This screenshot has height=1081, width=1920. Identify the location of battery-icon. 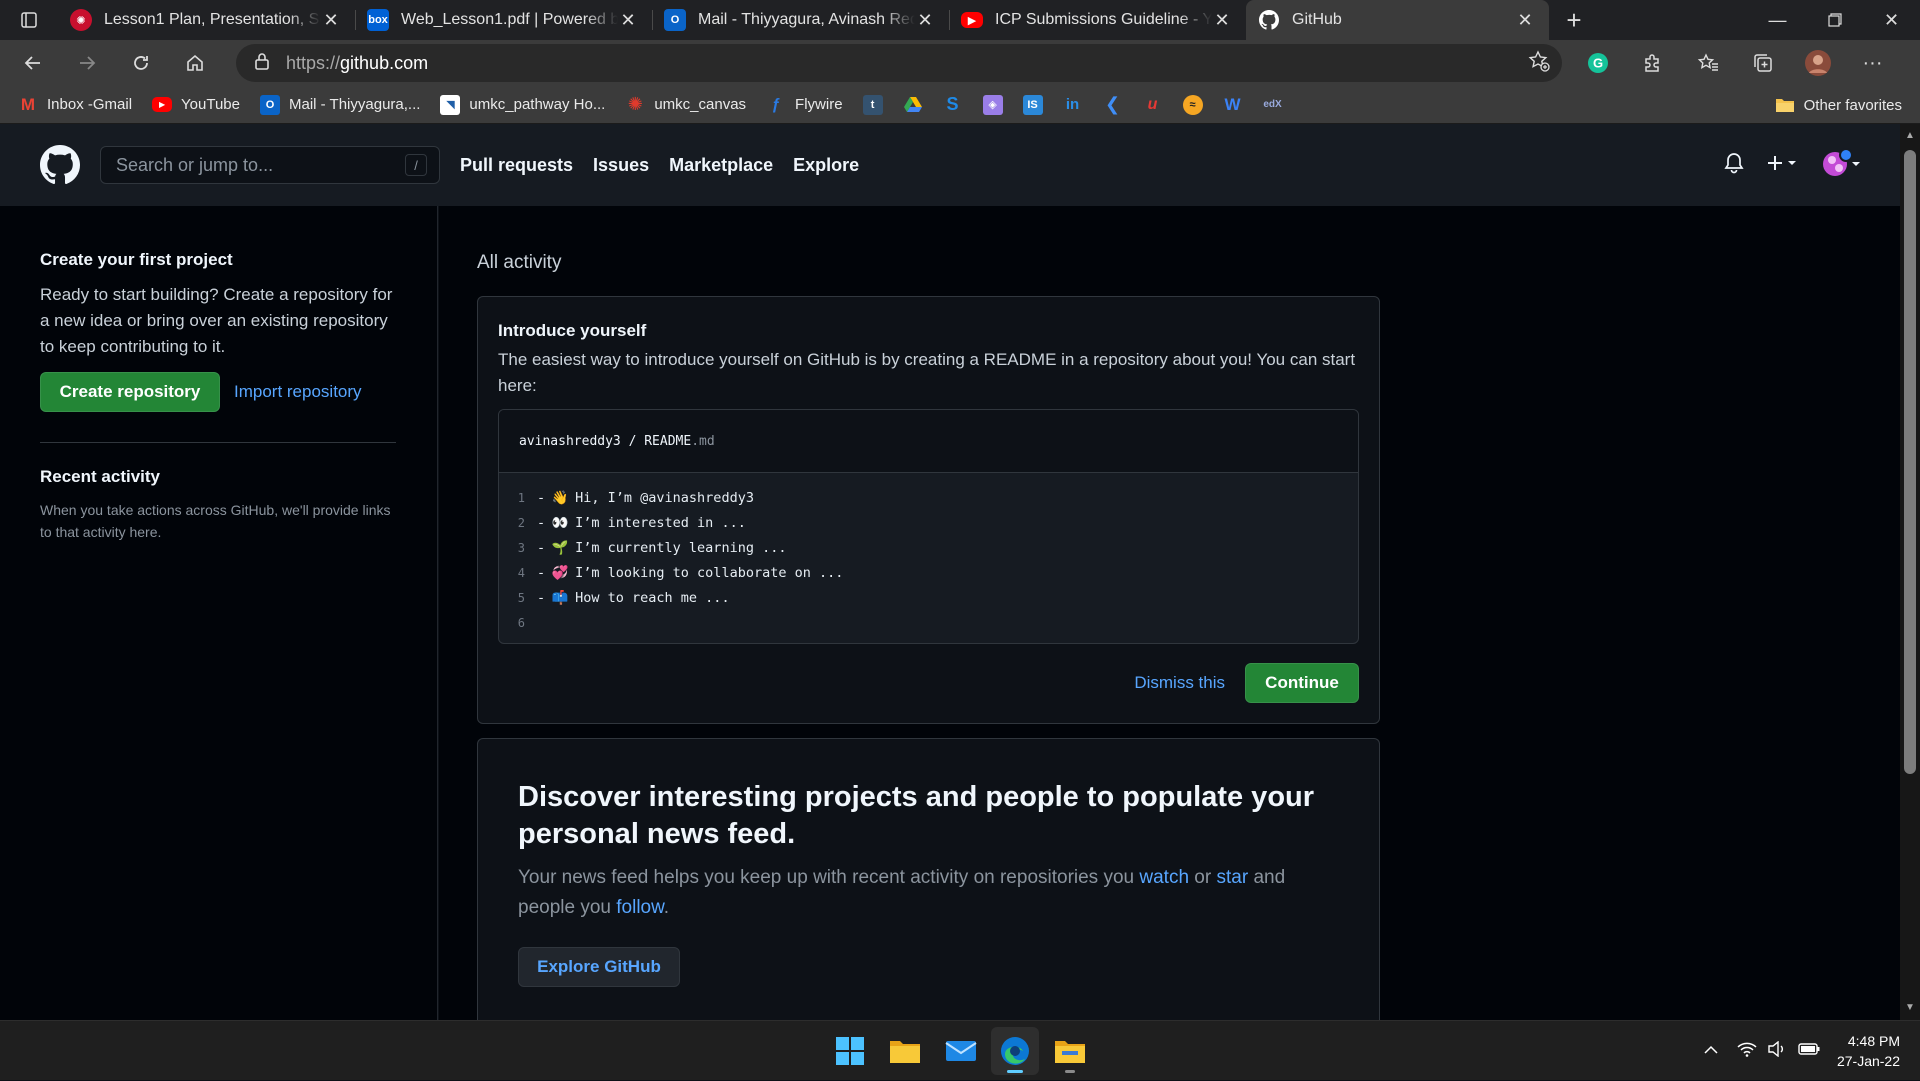
(1809, 1051).